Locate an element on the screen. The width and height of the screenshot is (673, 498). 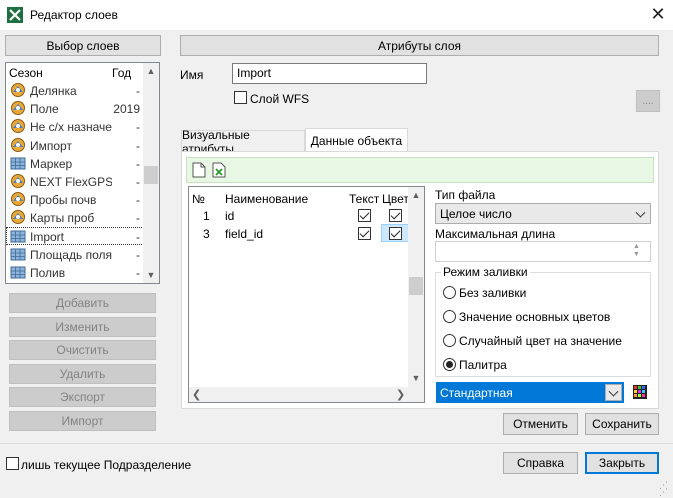
layer-name: Пробы почв is located at coordinates (63, 200).